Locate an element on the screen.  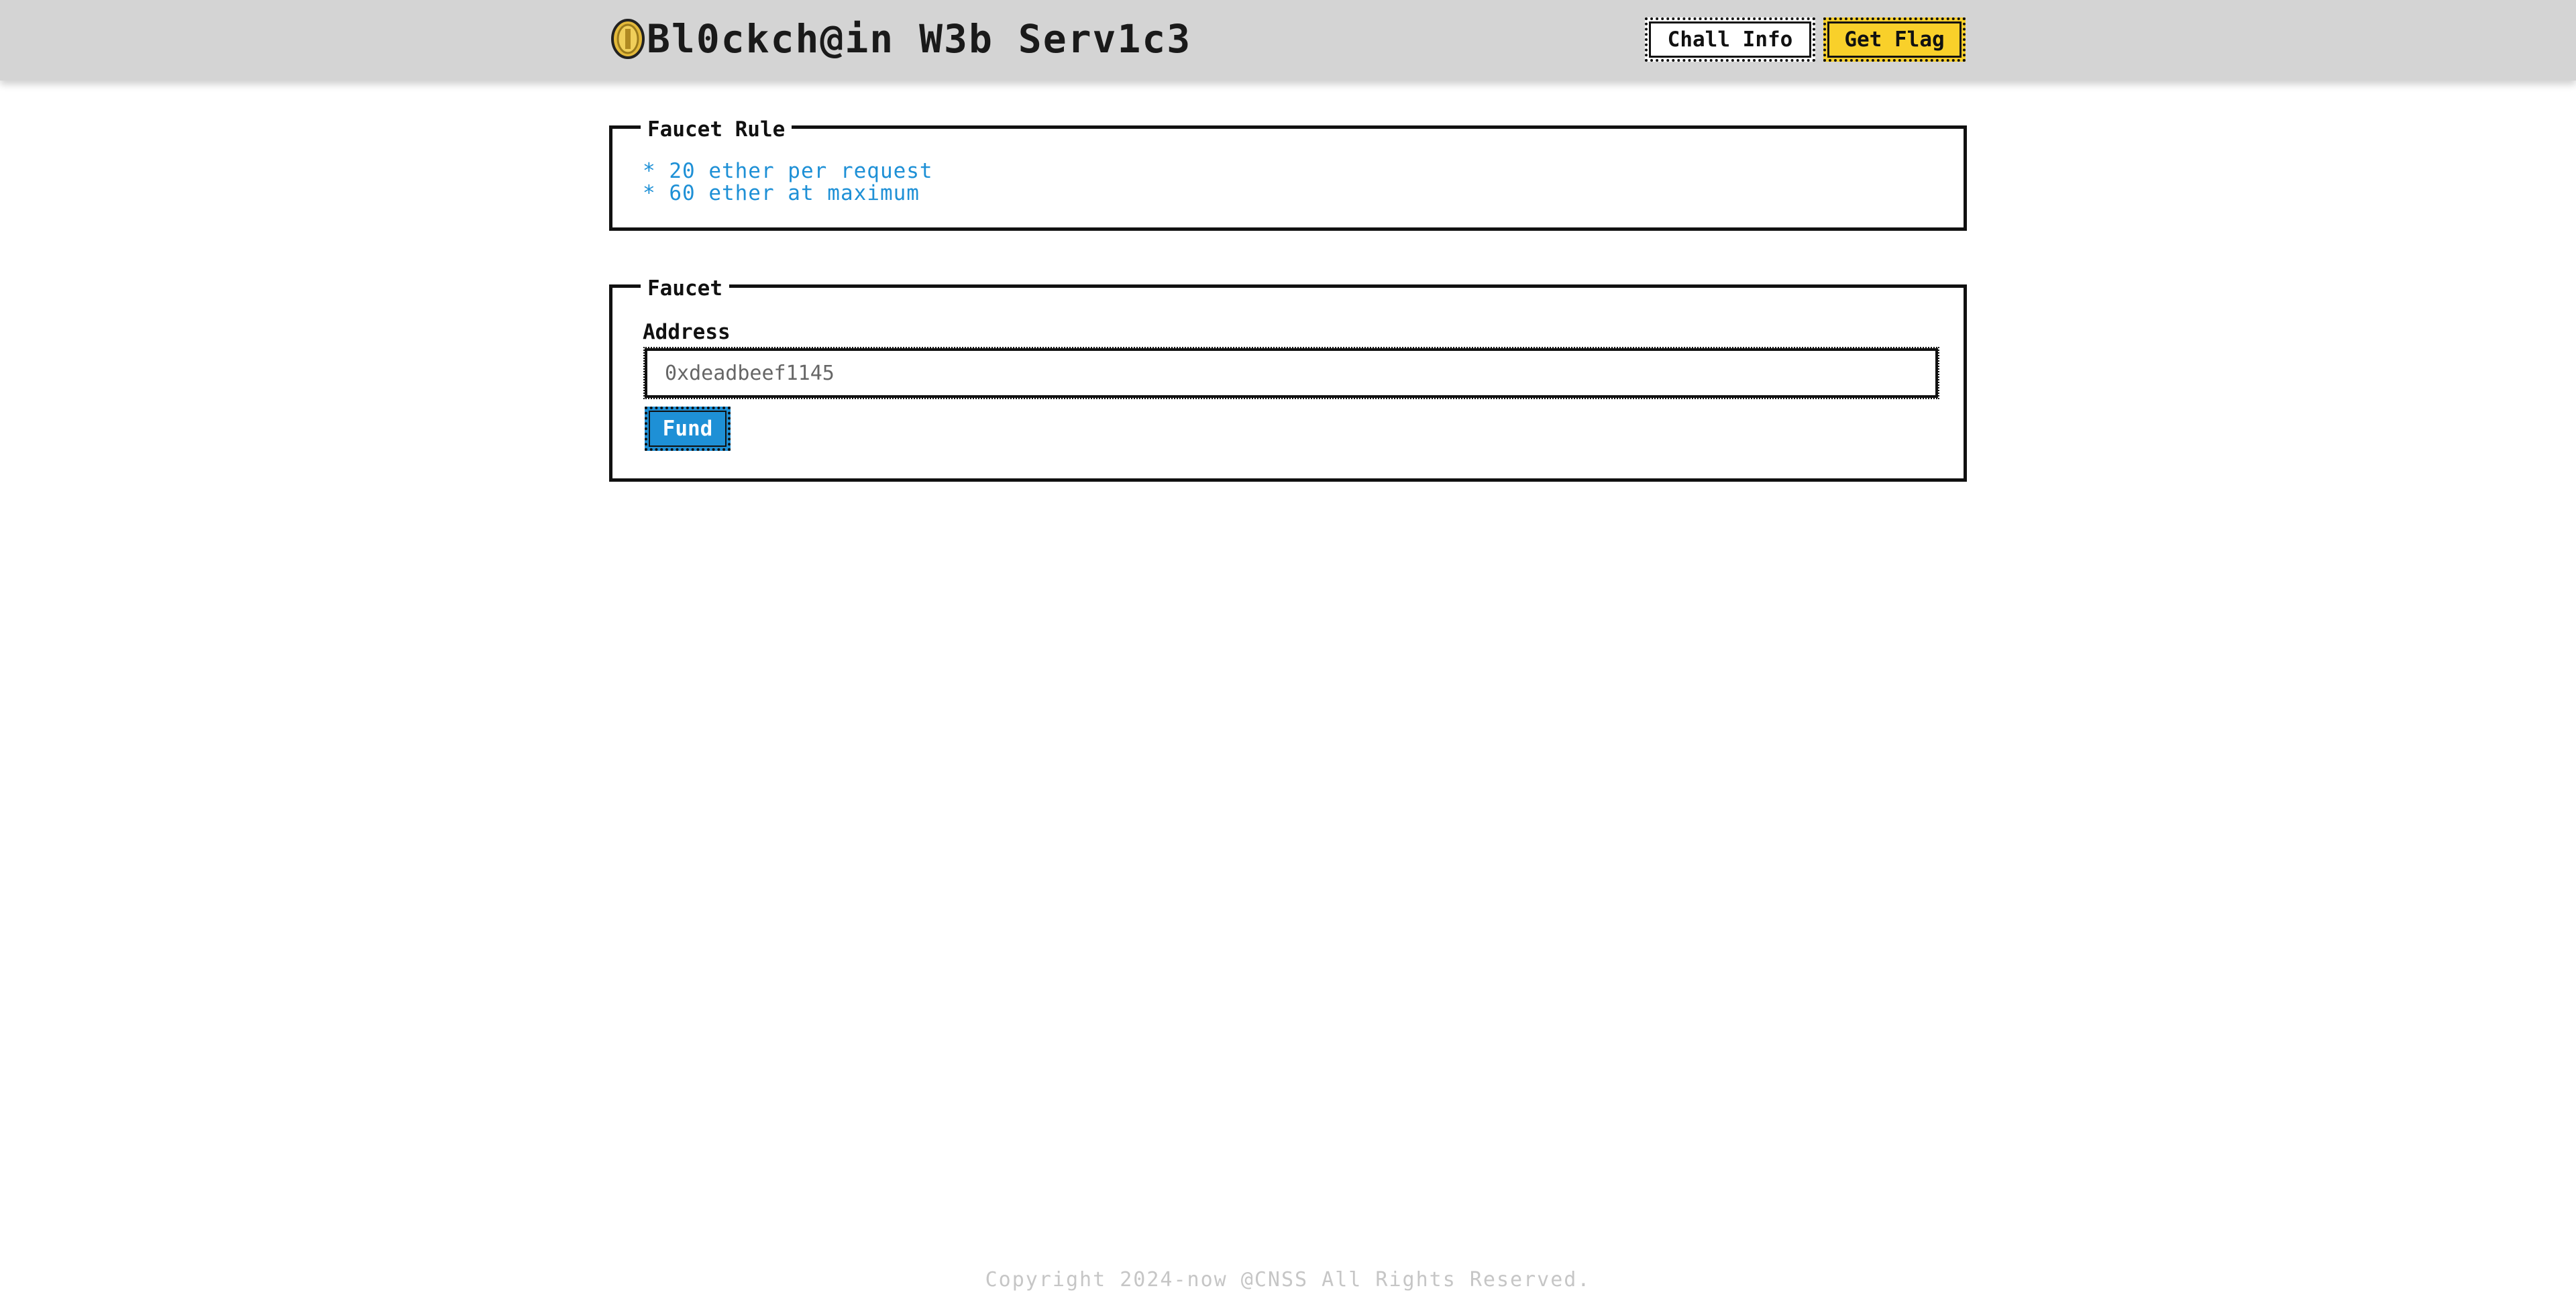
brand: Bl0ckch@in W3b Serv1c3 is located at coordinates (900, 39).